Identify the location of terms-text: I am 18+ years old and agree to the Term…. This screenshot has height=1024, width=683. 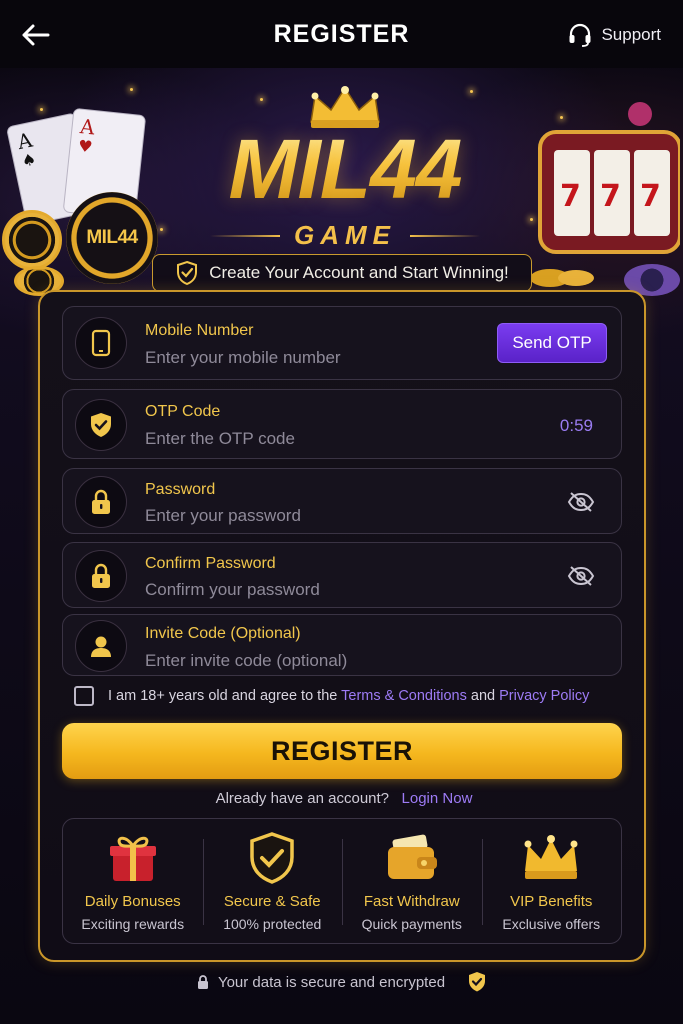
(348, 696).